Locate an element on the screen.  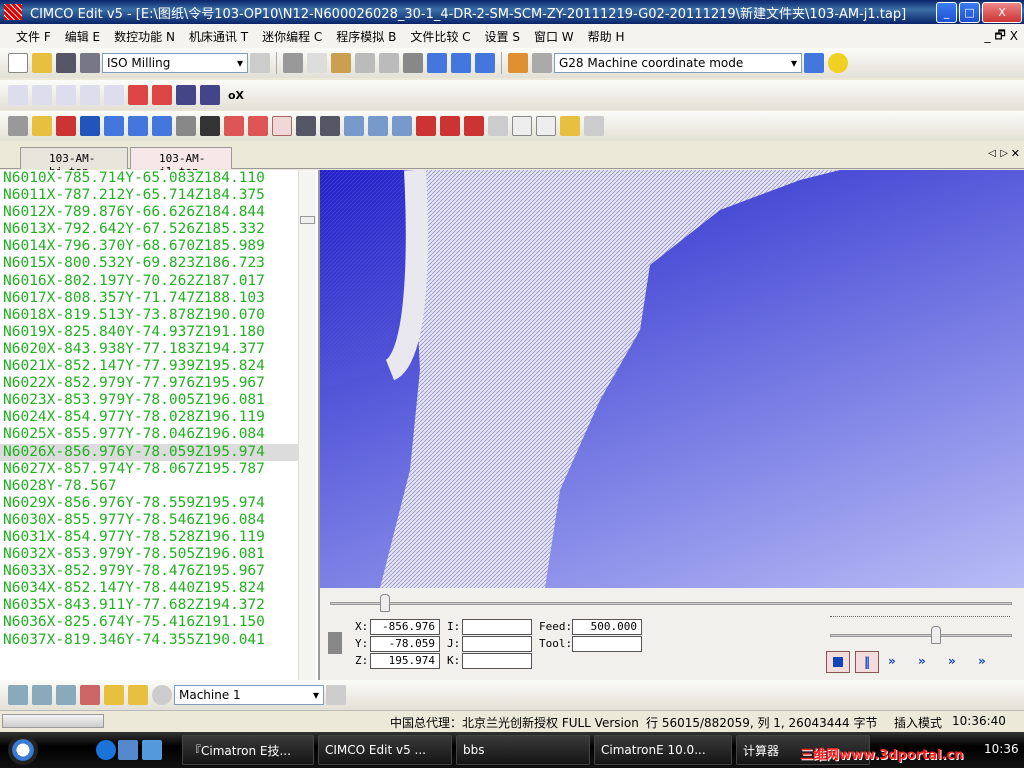
gear-icon is located at coordinates (542, 63).